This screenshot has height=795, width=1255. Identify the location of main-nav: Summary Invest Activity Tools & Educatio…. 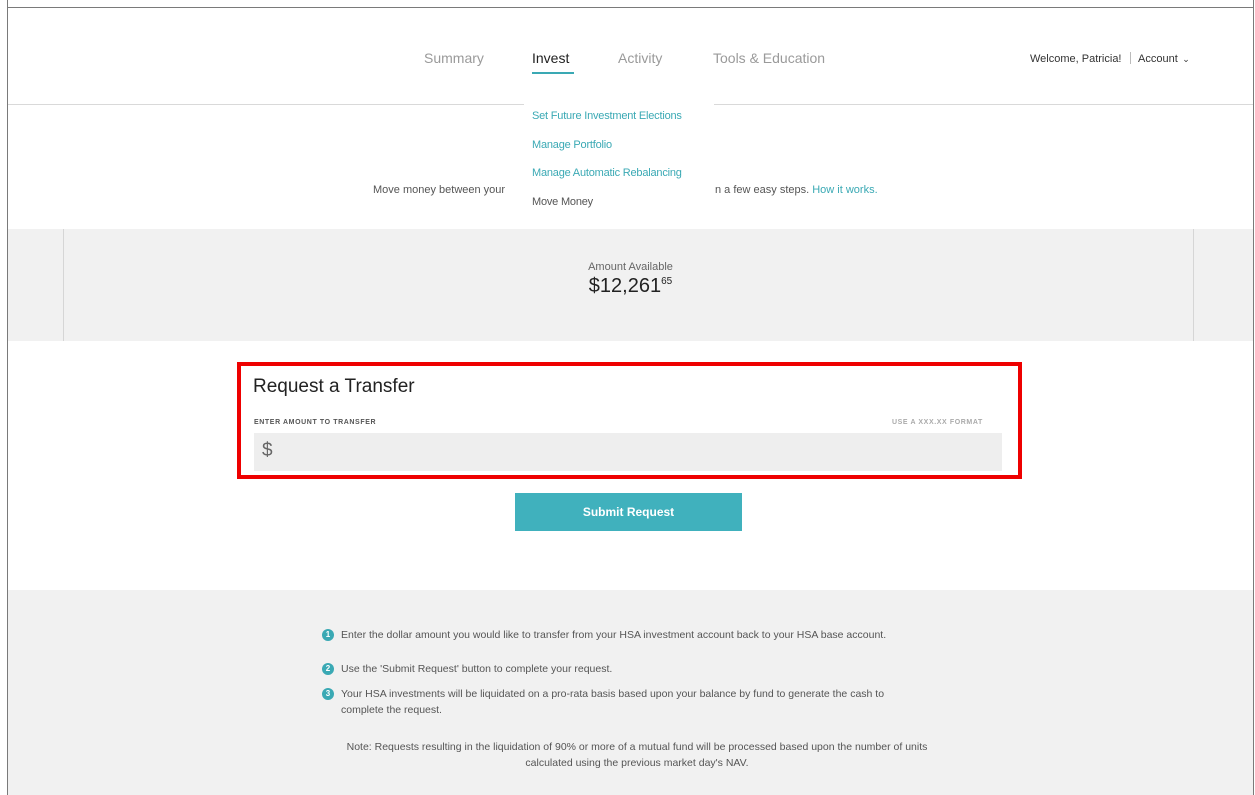
(630, 65).